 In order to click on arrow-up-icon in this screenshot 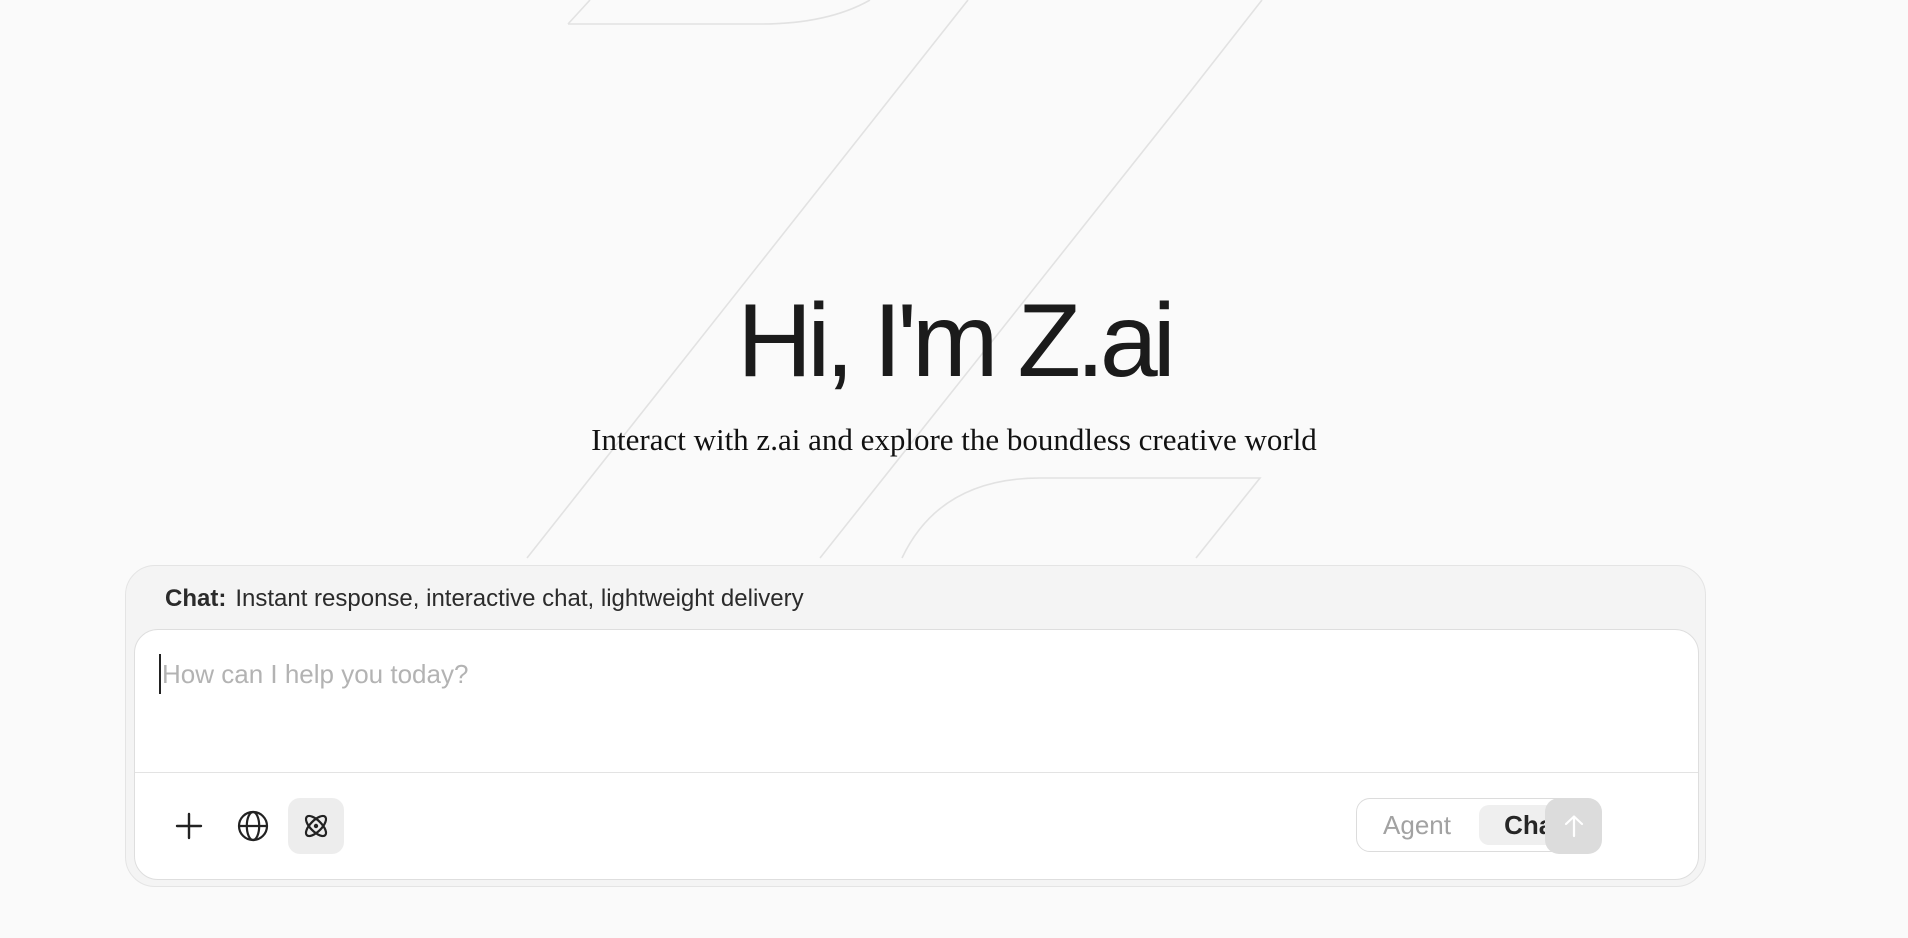, I will do `click(1573, 826)`.